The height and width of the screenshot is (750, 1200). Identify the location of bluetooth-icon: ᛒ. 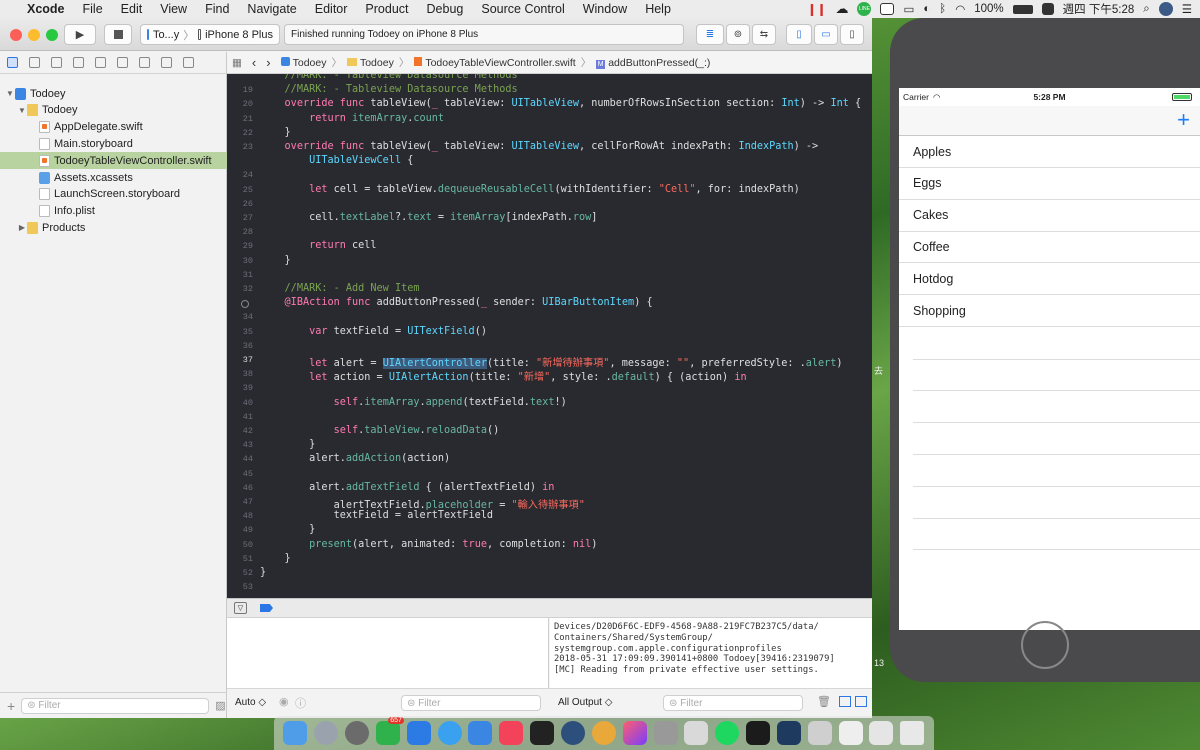
(942, 9).